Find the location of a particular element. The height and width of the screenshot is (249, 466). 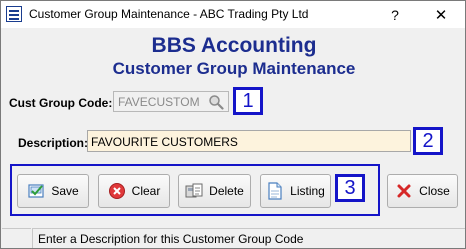

document-icon is located at coordinates (275, 191).